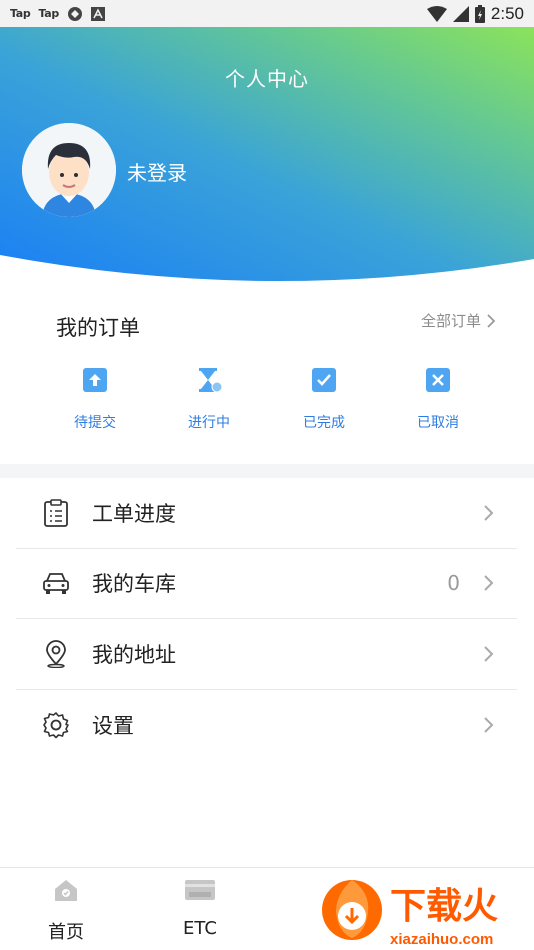  Describe the element at coordinates (436, 13) in the screenshot. I see `wifi-icon` at that location.